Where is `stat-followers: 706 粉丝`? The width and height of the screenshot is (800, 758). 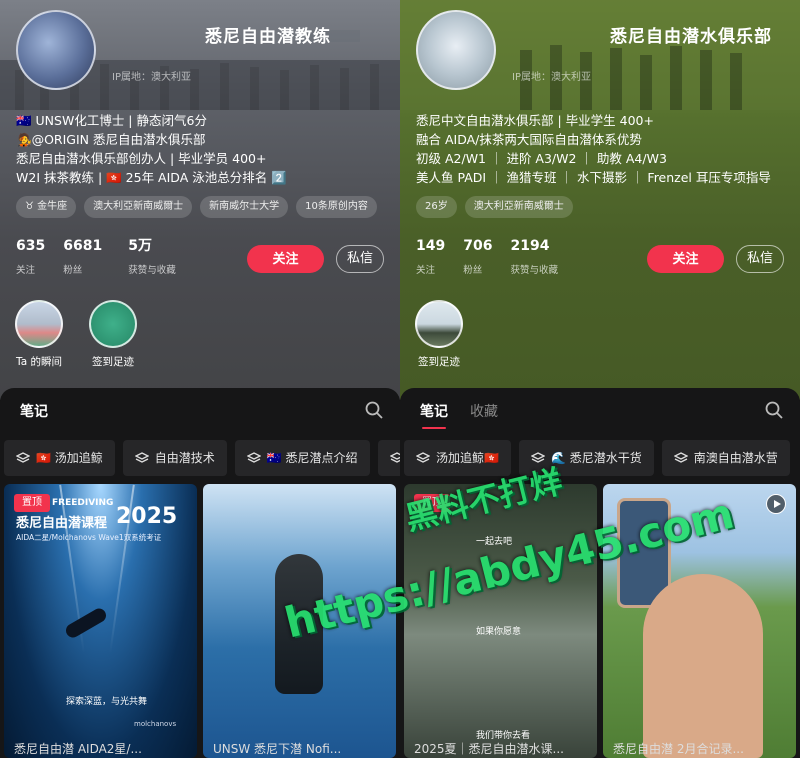
stat-followers: 706 粉丝 is located at coordinates (477, 257).